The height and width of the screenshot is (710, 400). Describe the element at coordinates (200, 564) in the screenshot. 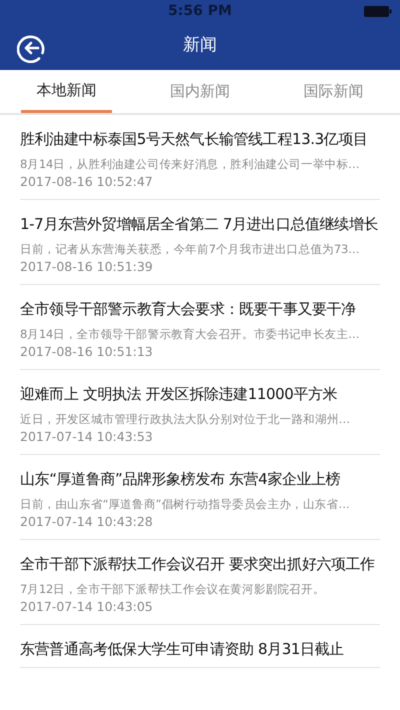

I see `news-title: 全市干部下派帮扶工作会议召开 要求突出抓好六项工作` at that location.